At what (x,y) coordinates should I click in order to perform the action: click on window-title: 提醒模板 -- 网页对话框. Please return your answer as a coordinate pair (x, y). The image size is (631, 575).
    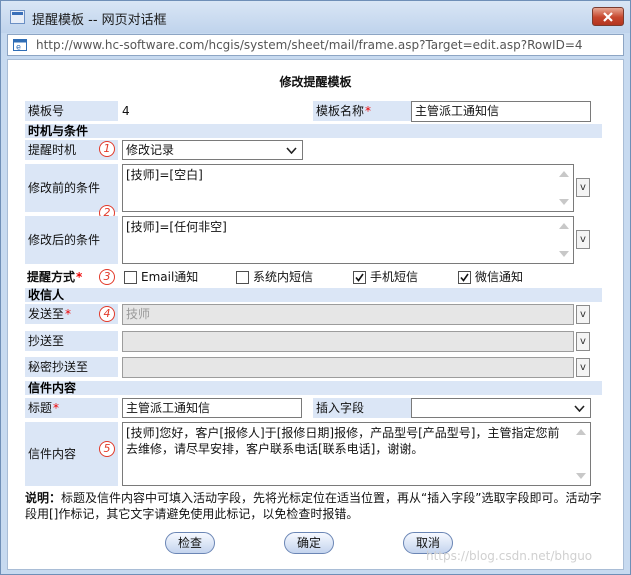
    Looking at the image, I should click on (99, 20).